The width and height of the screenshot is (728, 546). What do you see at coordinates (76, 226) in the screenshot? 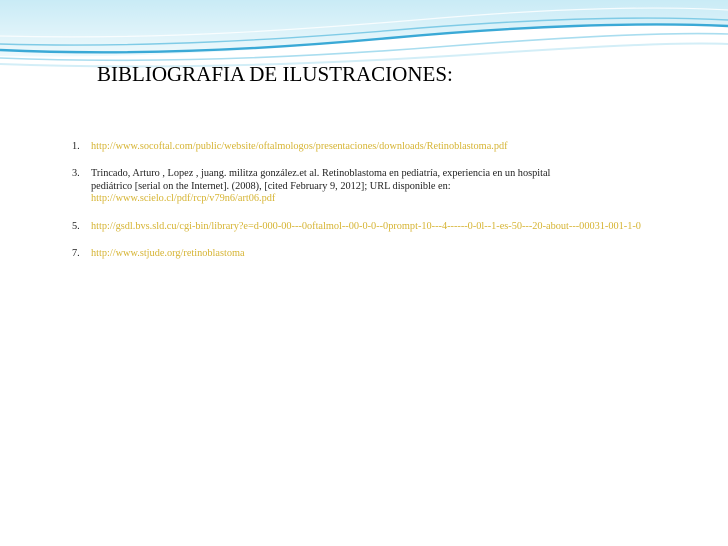
I see `reference-number: 5.` at bounding box center [76, 226].